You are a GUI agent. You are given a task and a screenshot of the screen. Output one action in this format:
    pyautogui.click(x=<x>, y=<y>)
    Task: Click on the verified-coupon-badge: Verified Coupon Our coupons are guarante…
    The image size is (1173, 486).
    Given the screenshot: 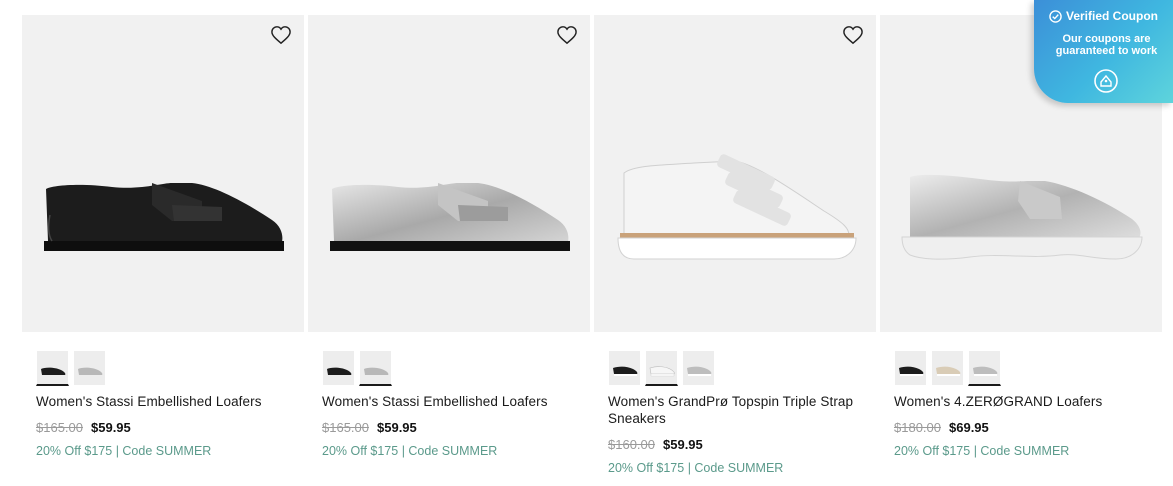 What is the action you would take?
    pyautogui.click(x=1103, y=51)
    